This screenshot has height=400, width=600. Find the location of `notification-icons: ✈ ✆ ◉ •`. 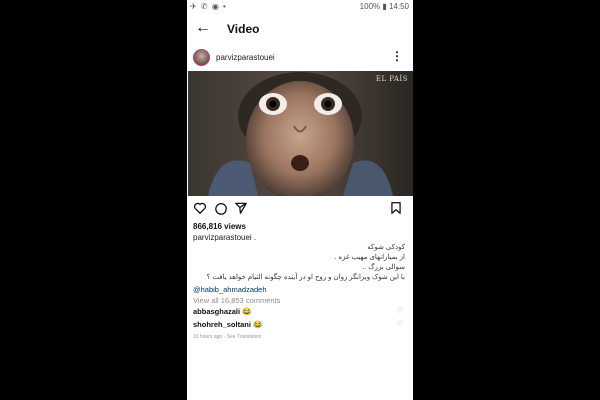

notification-icons: ✈ ✆ ◉ • is located at coordinates (208, 6).